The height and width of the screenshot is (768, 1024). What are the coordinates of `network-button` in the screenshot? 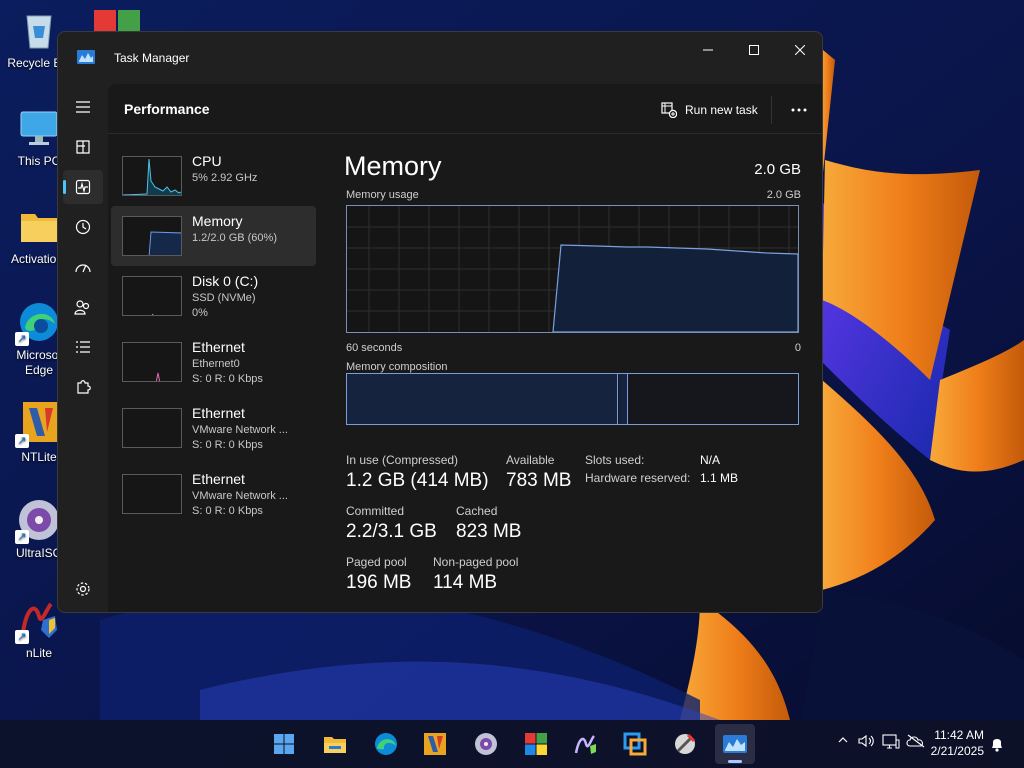 It's located at (891, 744).